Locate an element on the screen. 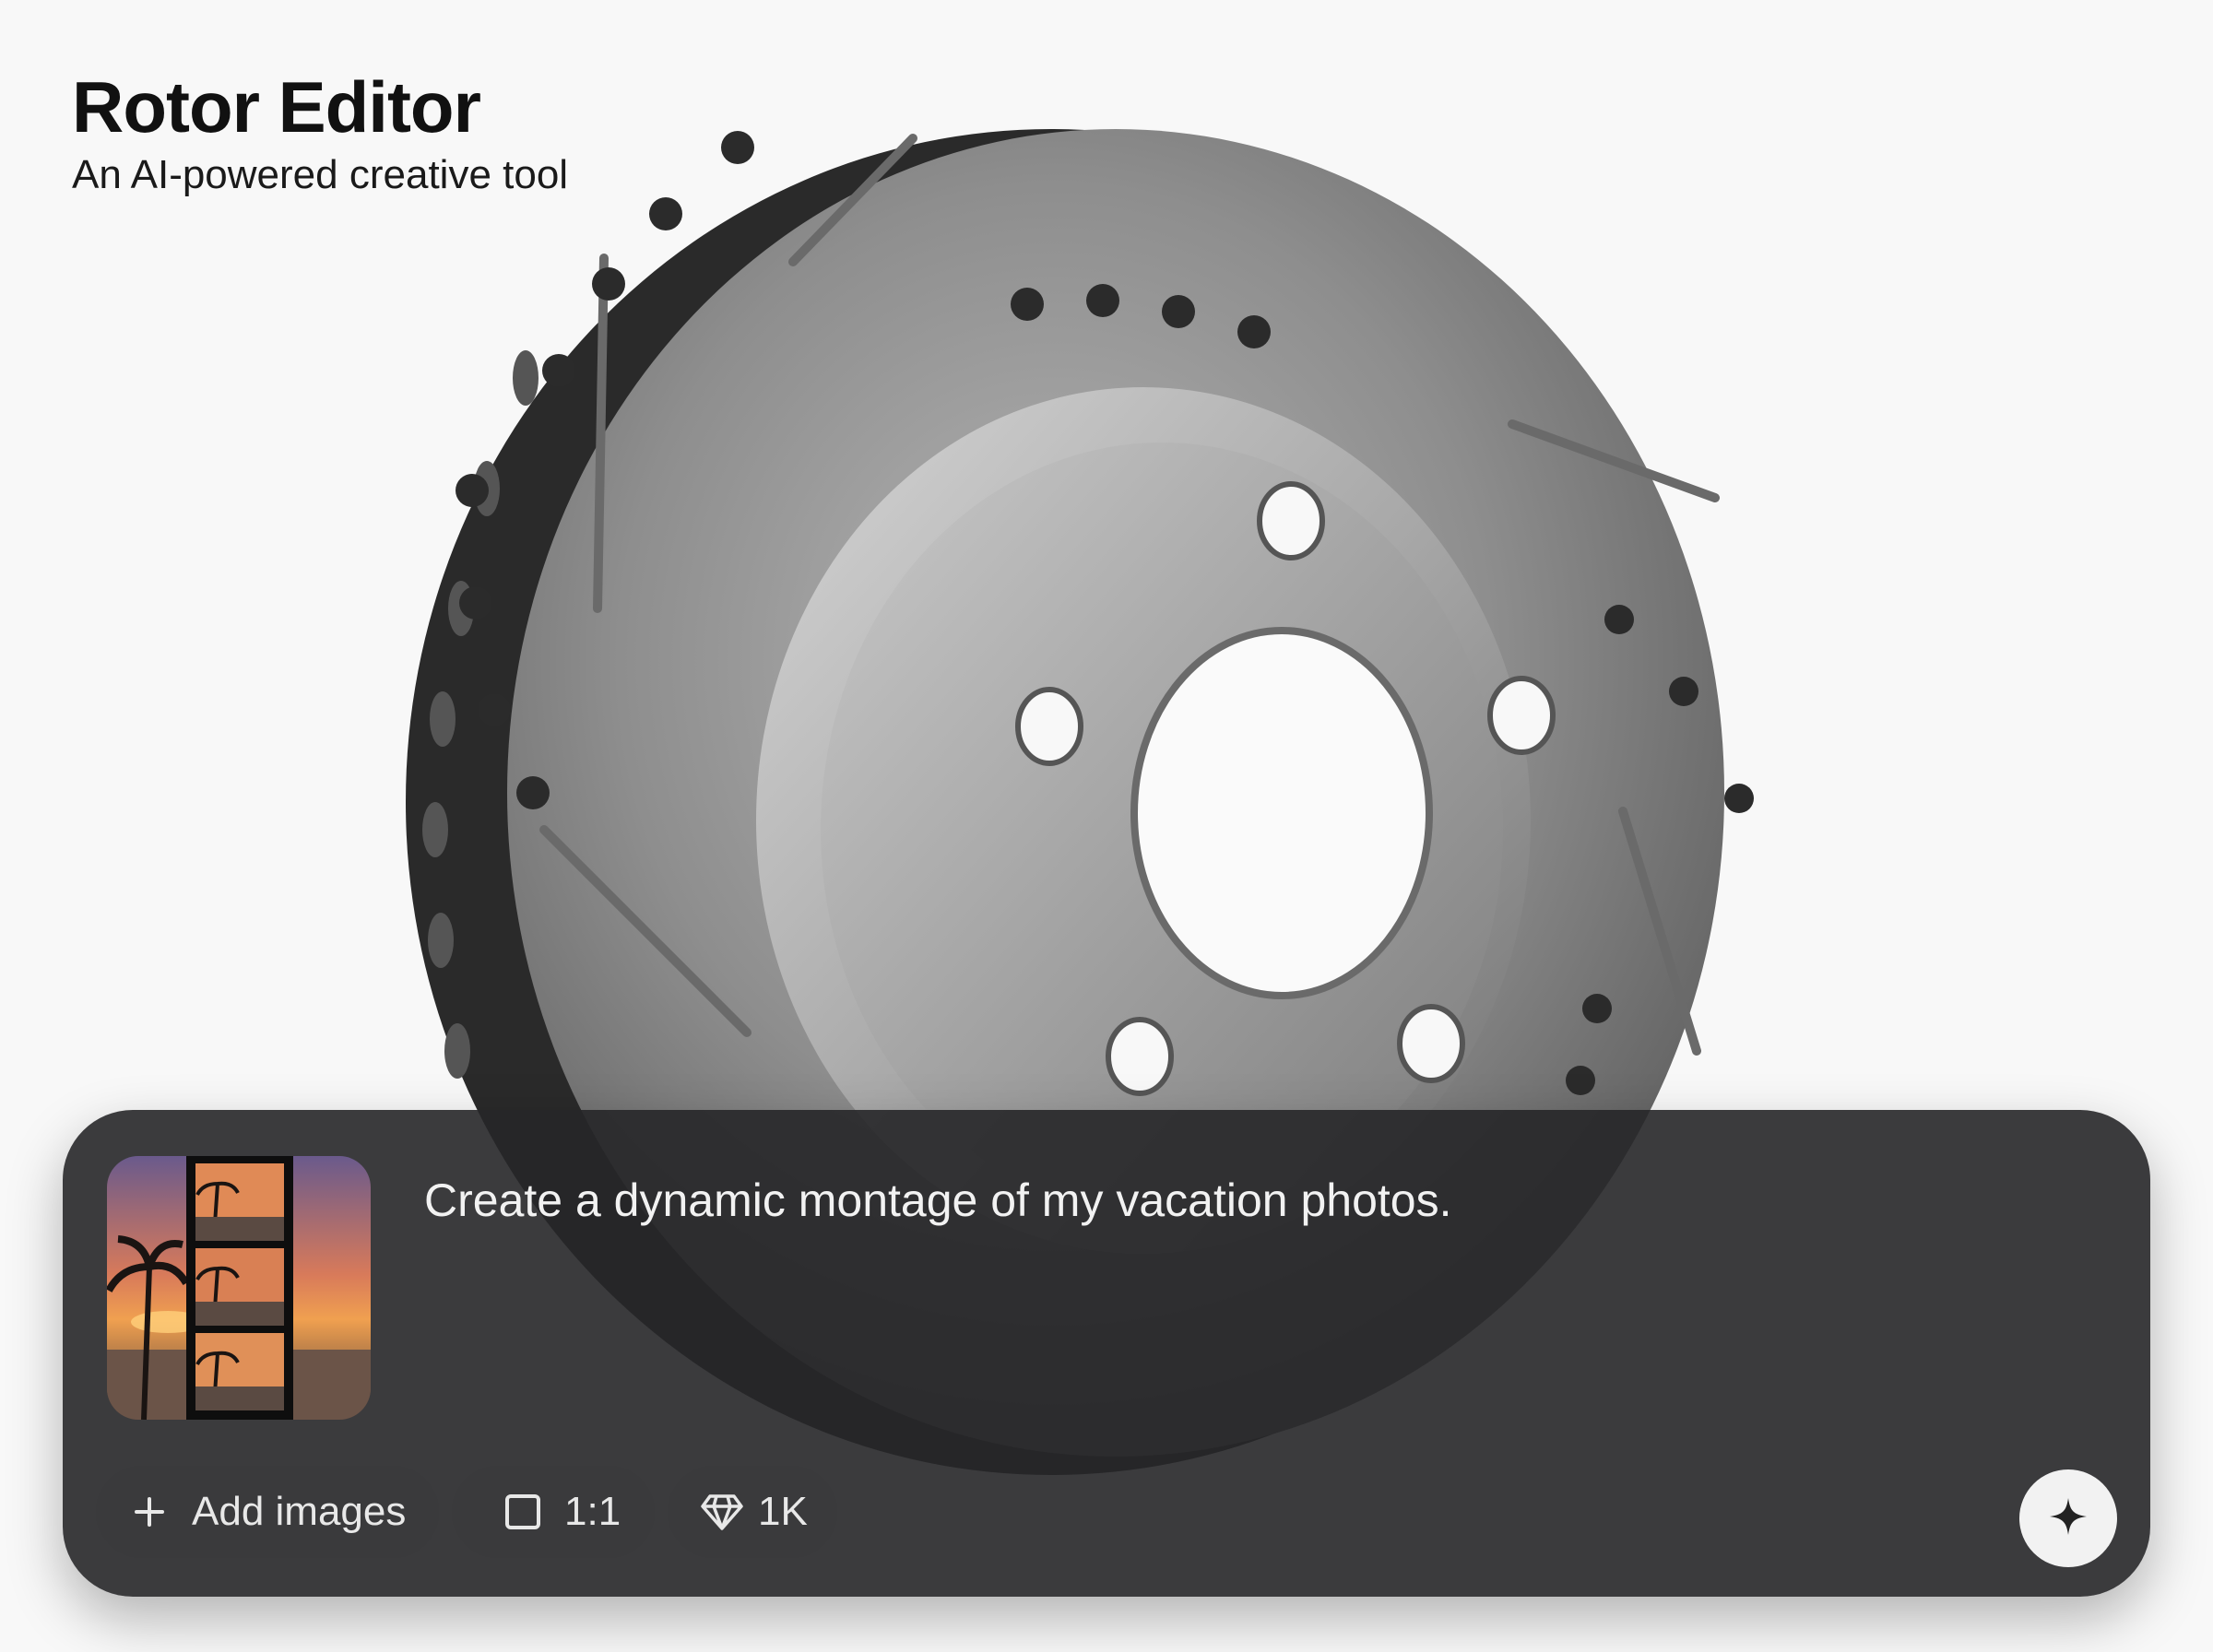 This screenshot has width=2213, height=1652. sparkle-icon is located at coordinates (2068, 1518).